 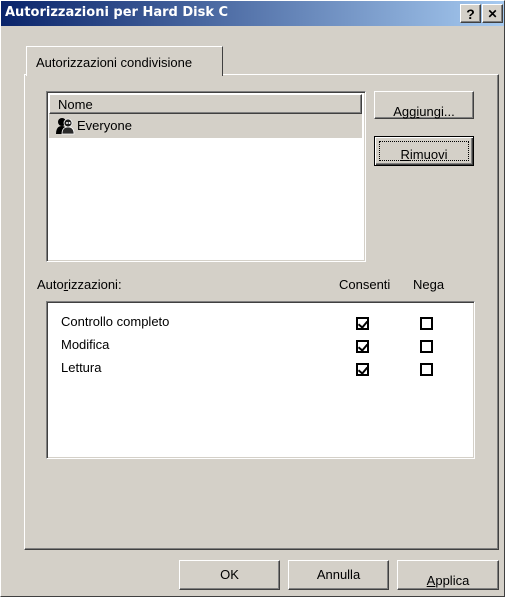 I want to click on remove-button: Rimuovi, so click(x=424, y=151).